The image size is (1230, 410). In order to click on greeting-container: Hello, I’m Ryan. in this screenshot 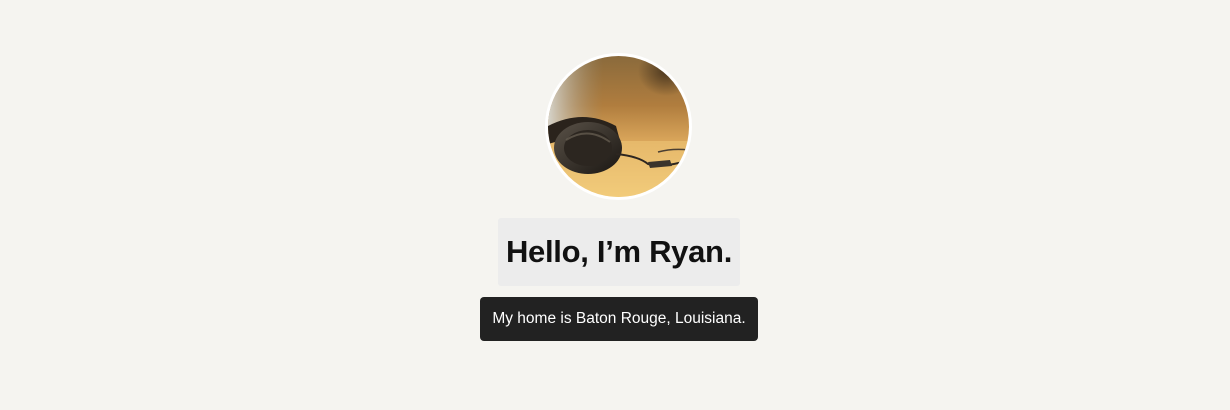, I will do `click(619, 252)`.